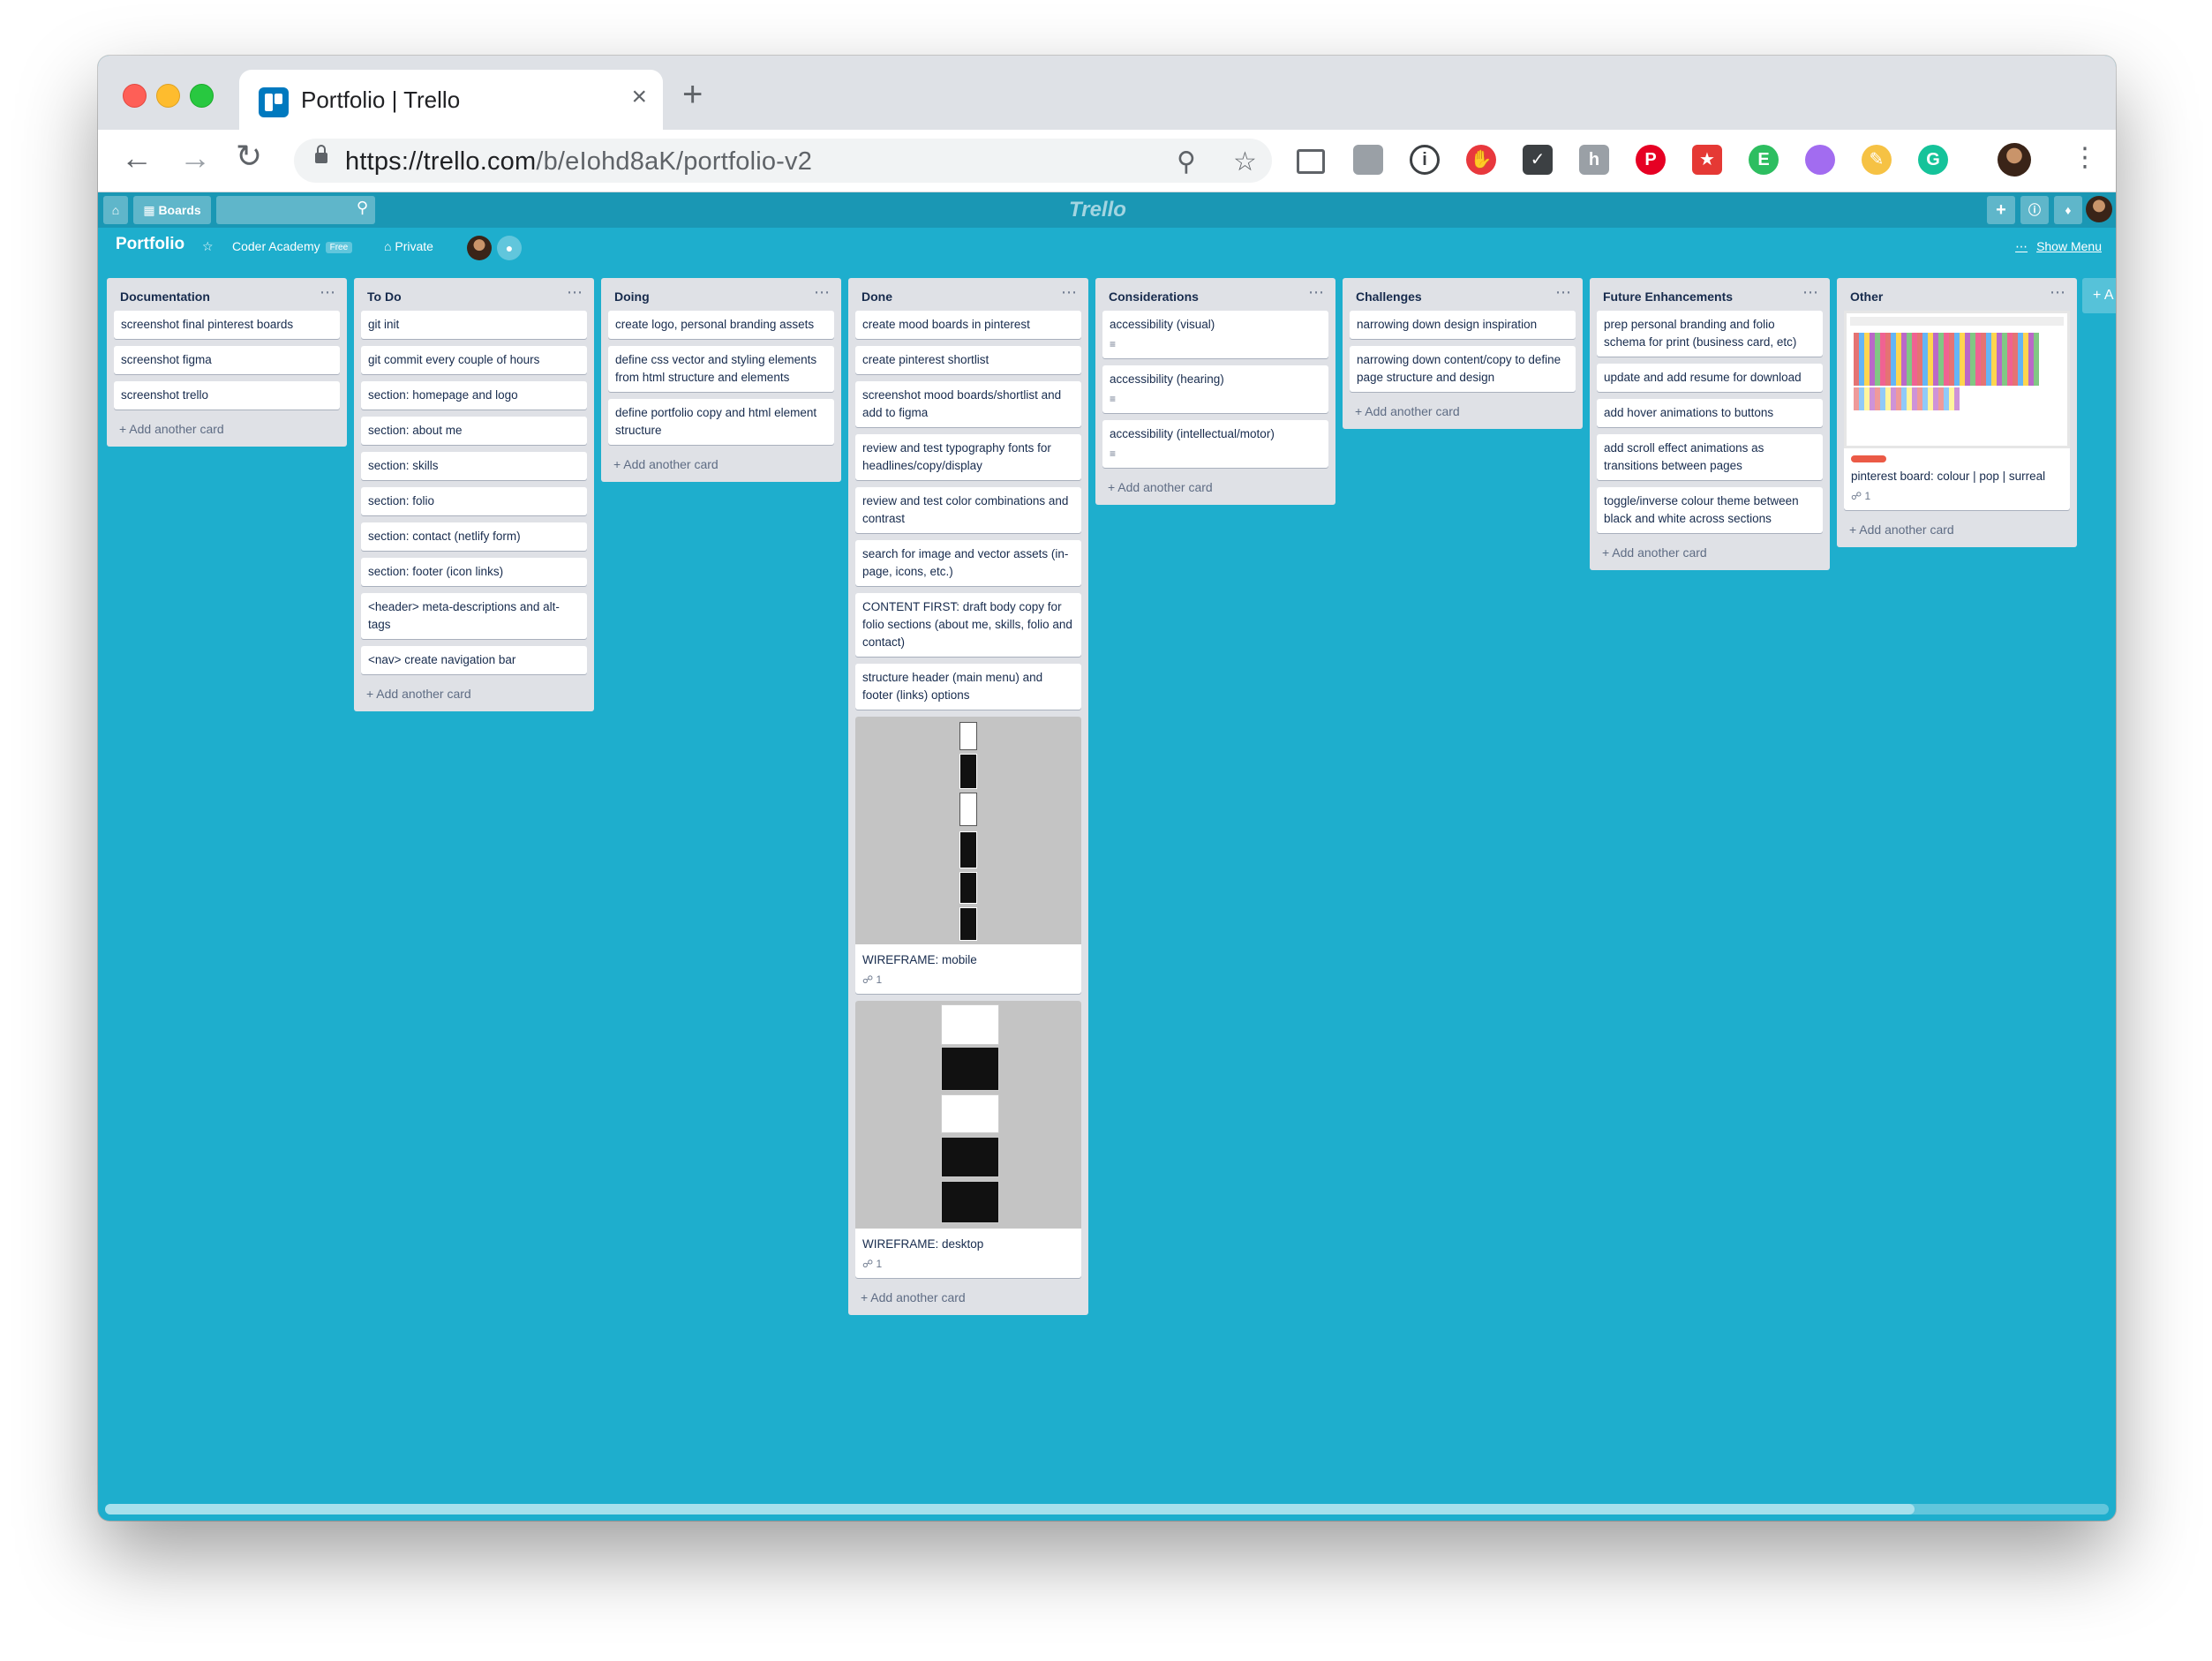 This screenshot has height=1661, width=2212. What do you see at coordinates (195, 158) in the screenshot?
I see `forward-icon: →` at bounding box center [195, 158].